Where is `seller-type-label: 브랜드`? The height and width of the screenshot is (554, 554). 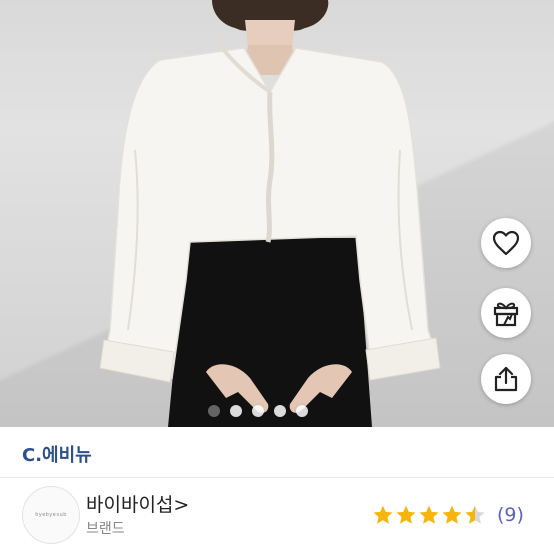 seller-type-label: 브랜드 is located at coordinates (105, 529).